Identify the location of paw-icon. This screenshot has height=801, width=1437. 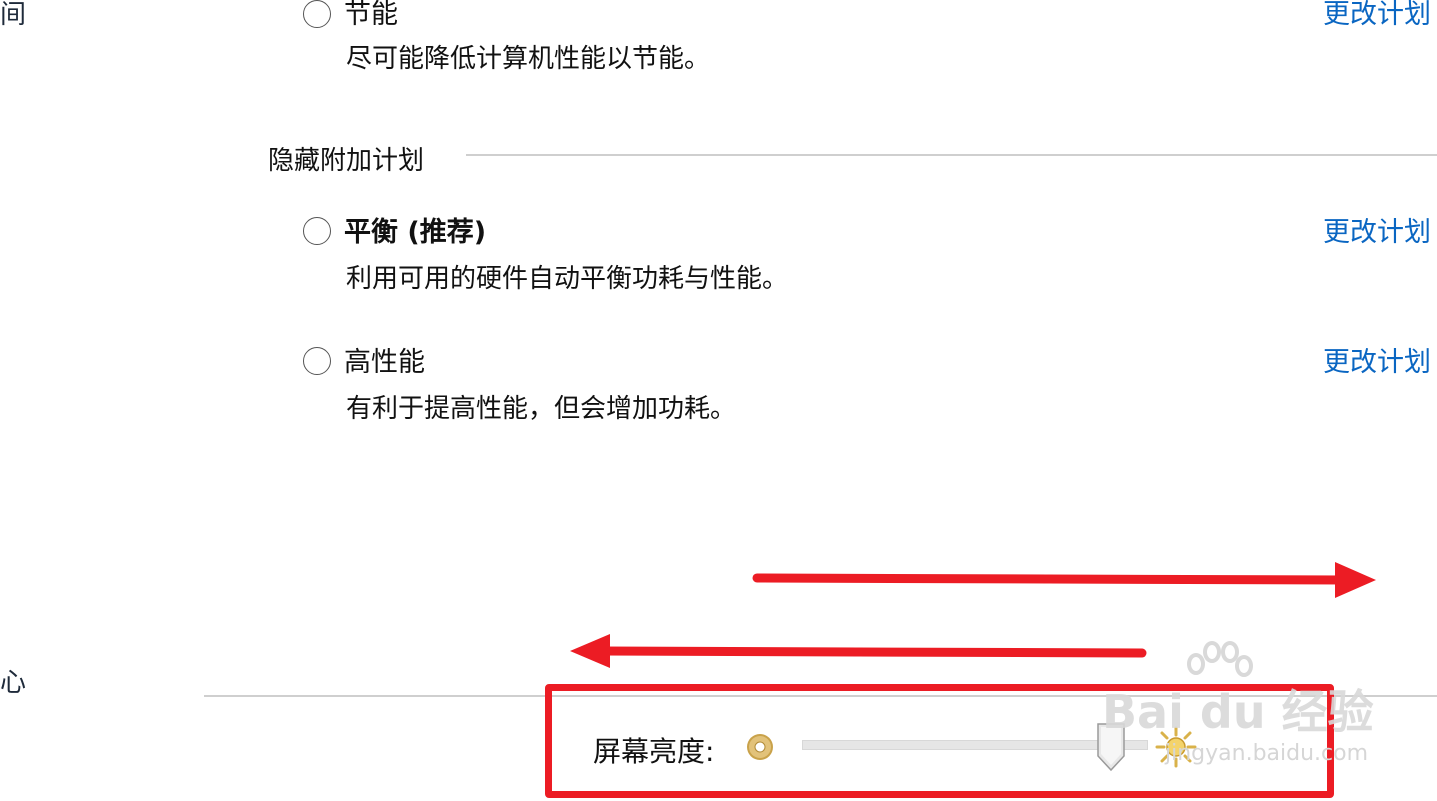
(1220, 659).